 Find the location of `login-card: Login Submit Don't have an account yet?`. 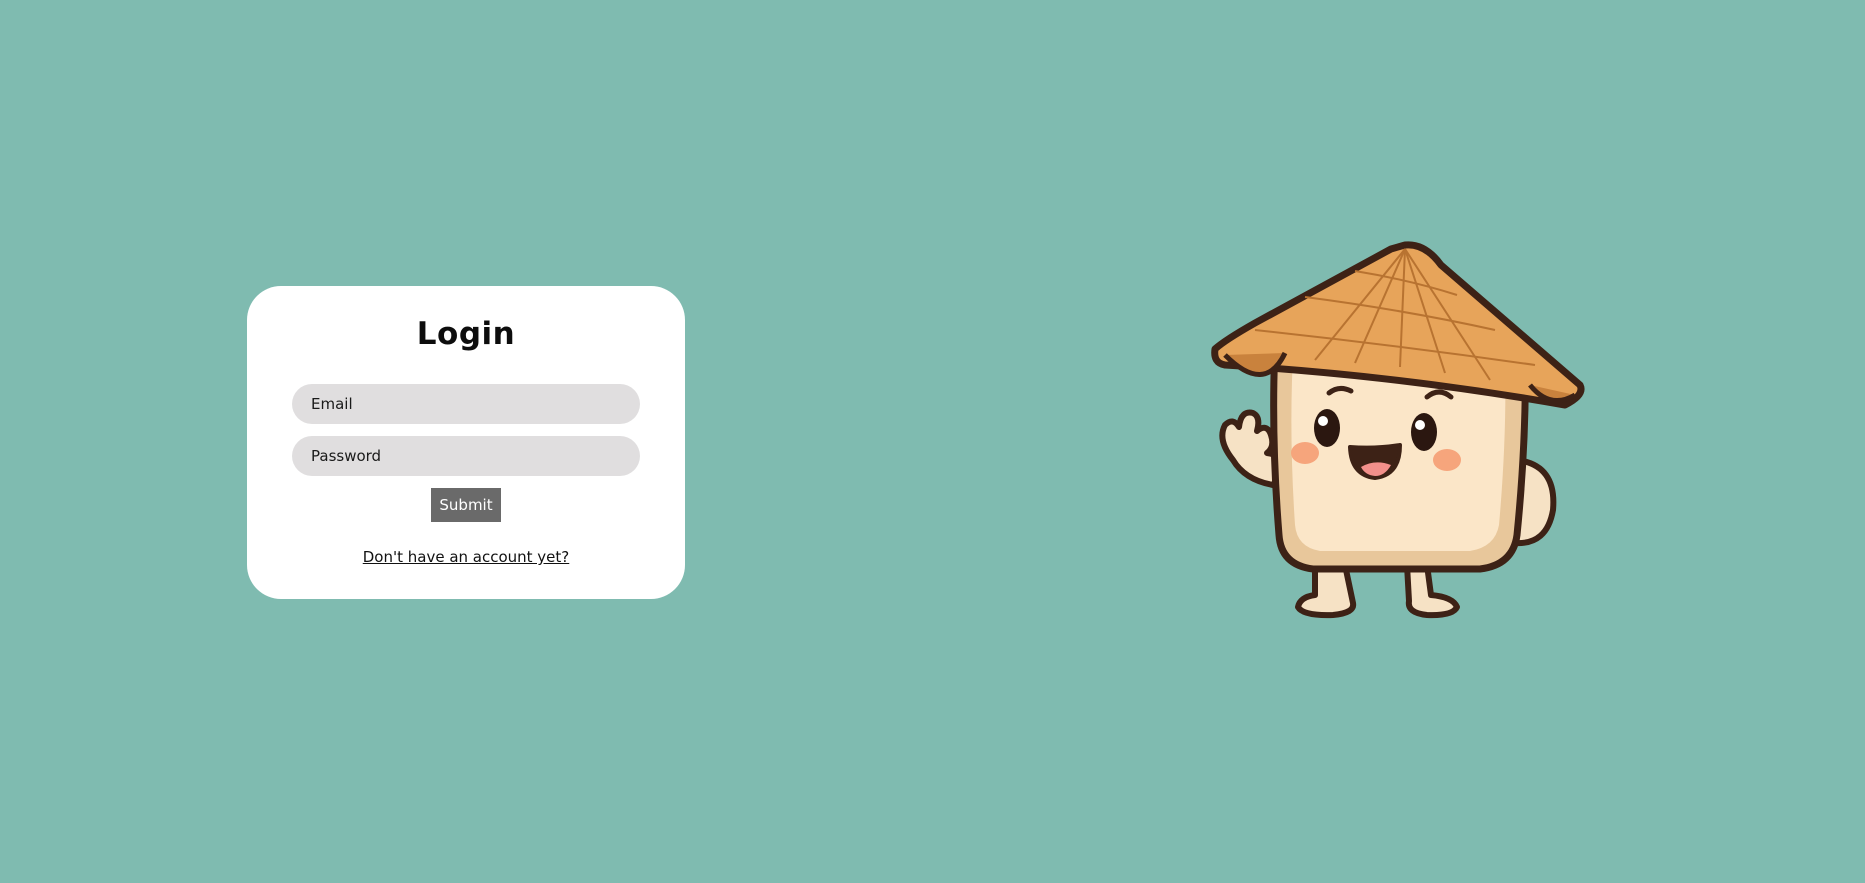

login-card: Login Submit Don't have an account yet? is located at coordinates (466, 442).